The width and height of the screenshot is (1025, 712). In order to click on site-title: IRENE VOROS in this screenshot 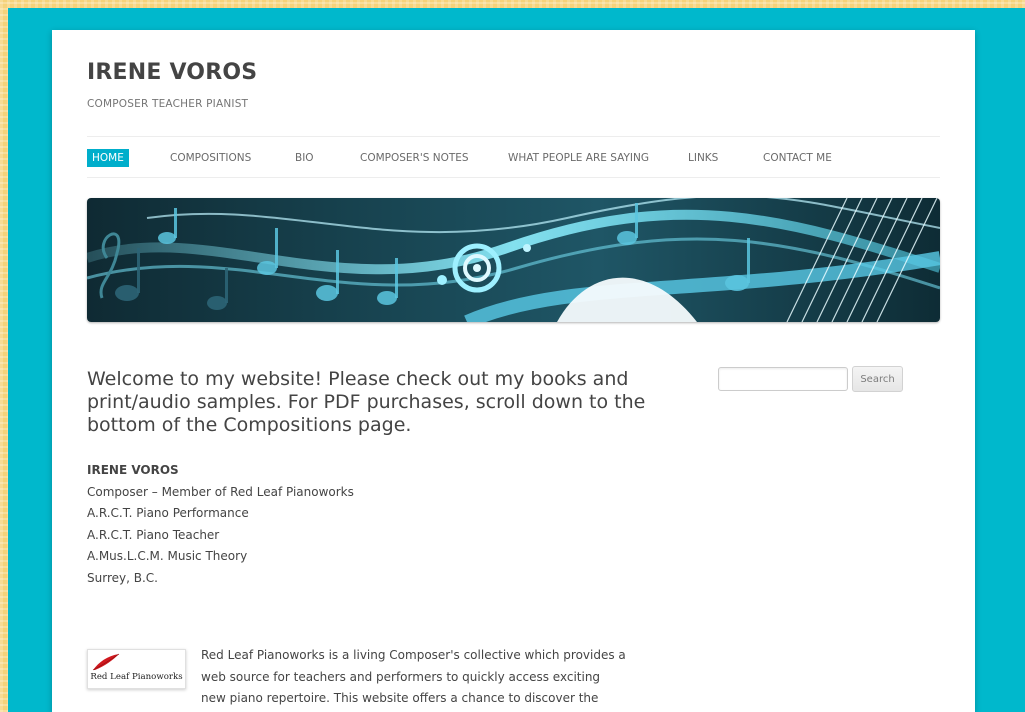, I will do `click(172, 72)`.